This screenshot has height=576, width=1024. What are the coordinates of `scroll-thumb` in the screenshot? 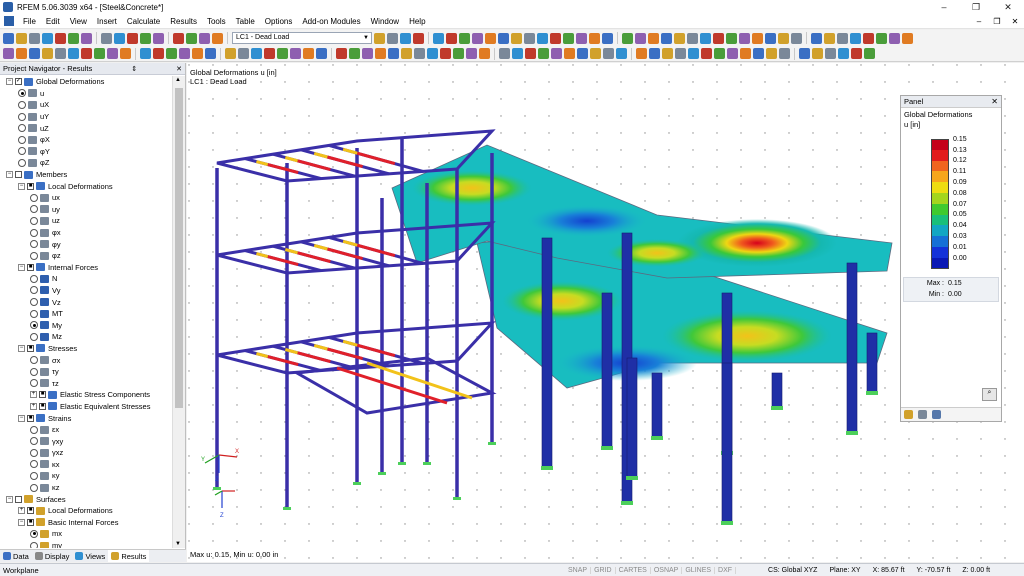 It's located at (179, 248).